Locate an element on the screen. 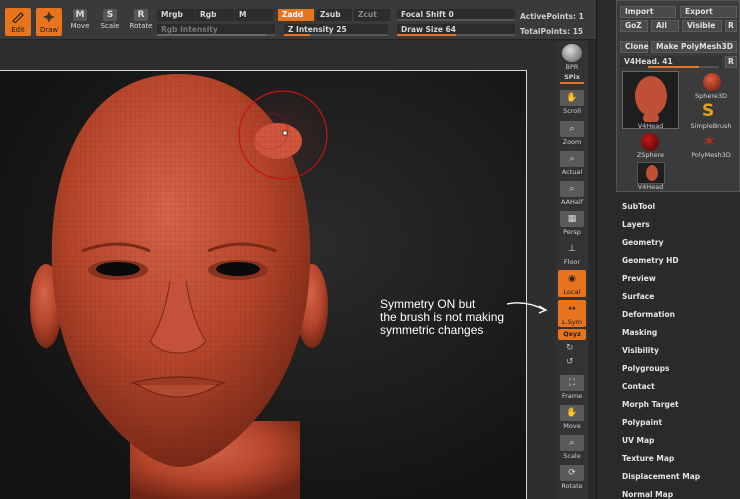  menu-item-surface: Surface is located at coordinates (638, 296).